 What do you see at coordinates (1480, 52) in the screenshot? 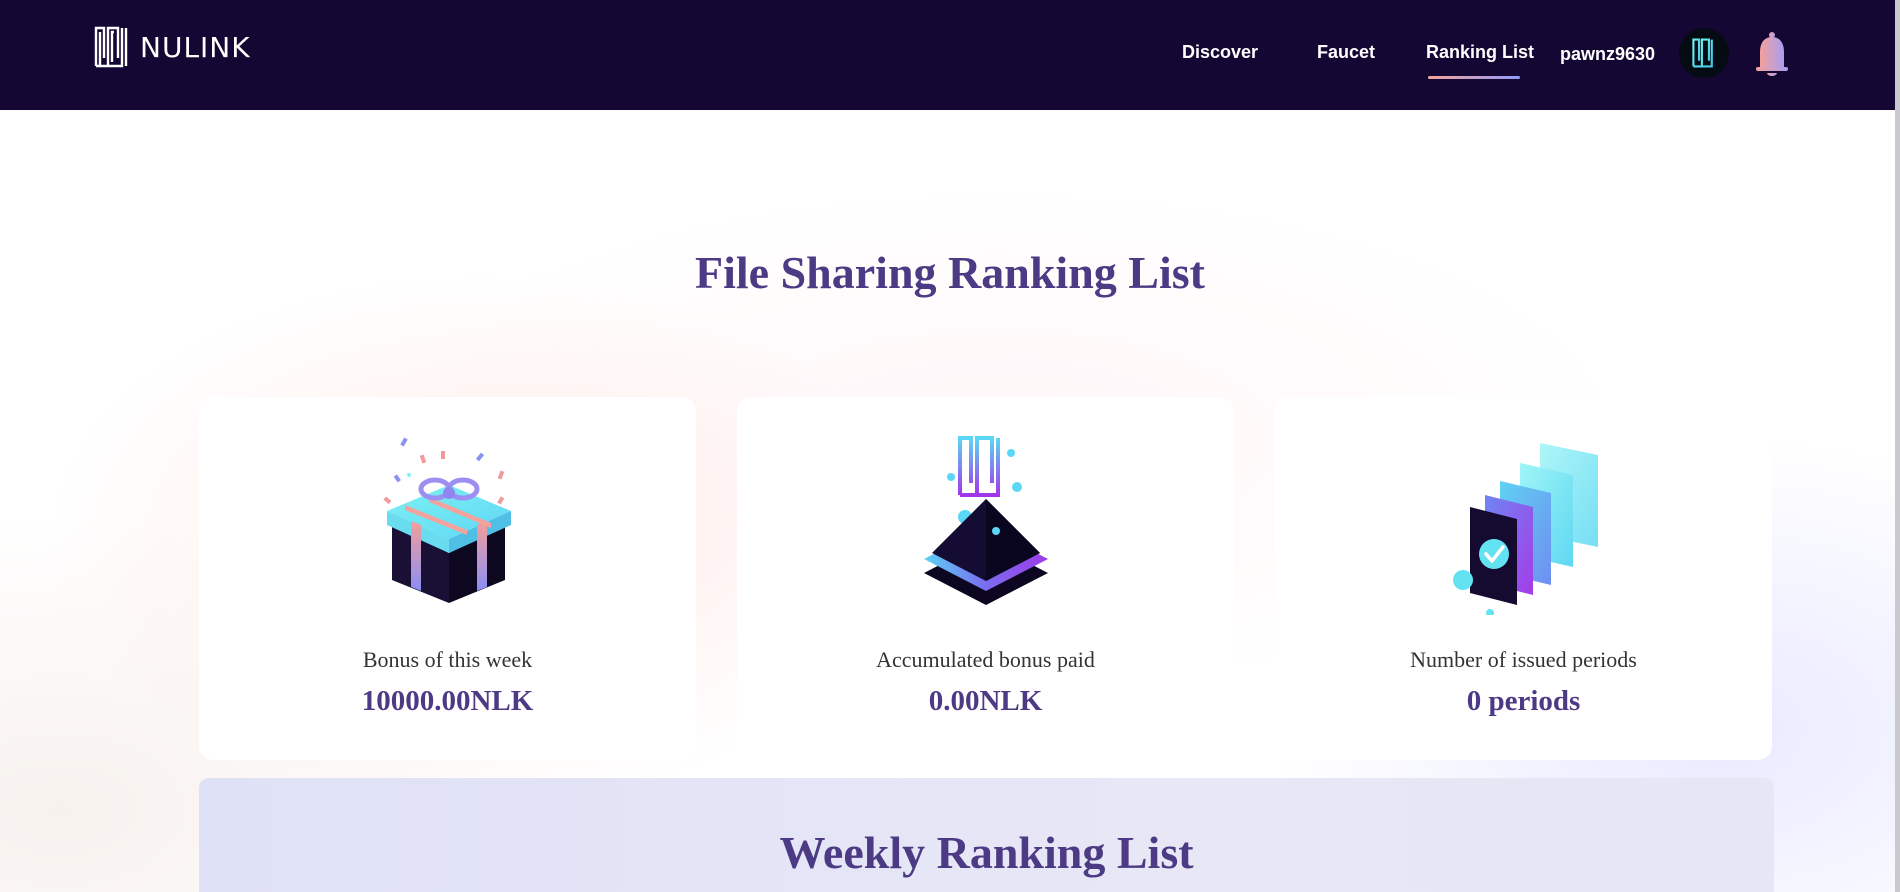
I see `nav-ranking-list: Ranking List` at bounding box center [1480, 52].